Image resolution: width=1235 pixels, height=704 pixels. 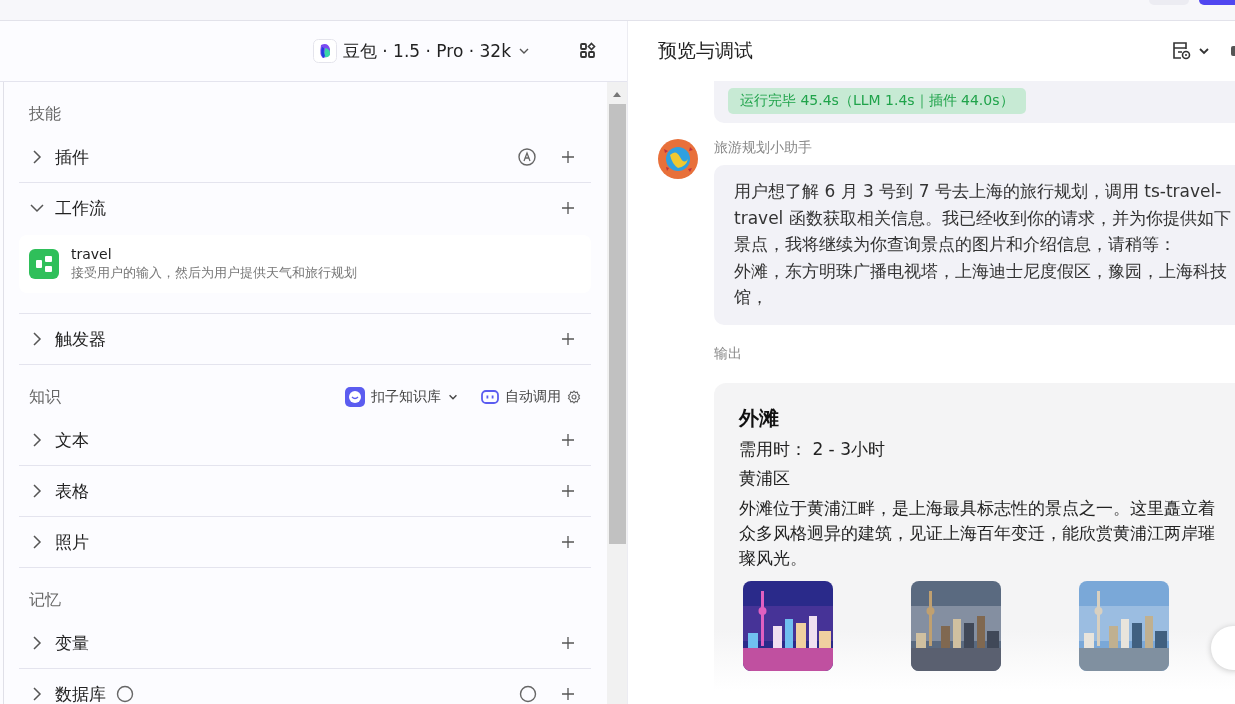 What do you see at coordinates (877, 101) in the screenshot?
I see `run-status: 运行完毕 45.4s（LLM 1.4s｜插件 44.0s）` at bounding box center [877, 101].